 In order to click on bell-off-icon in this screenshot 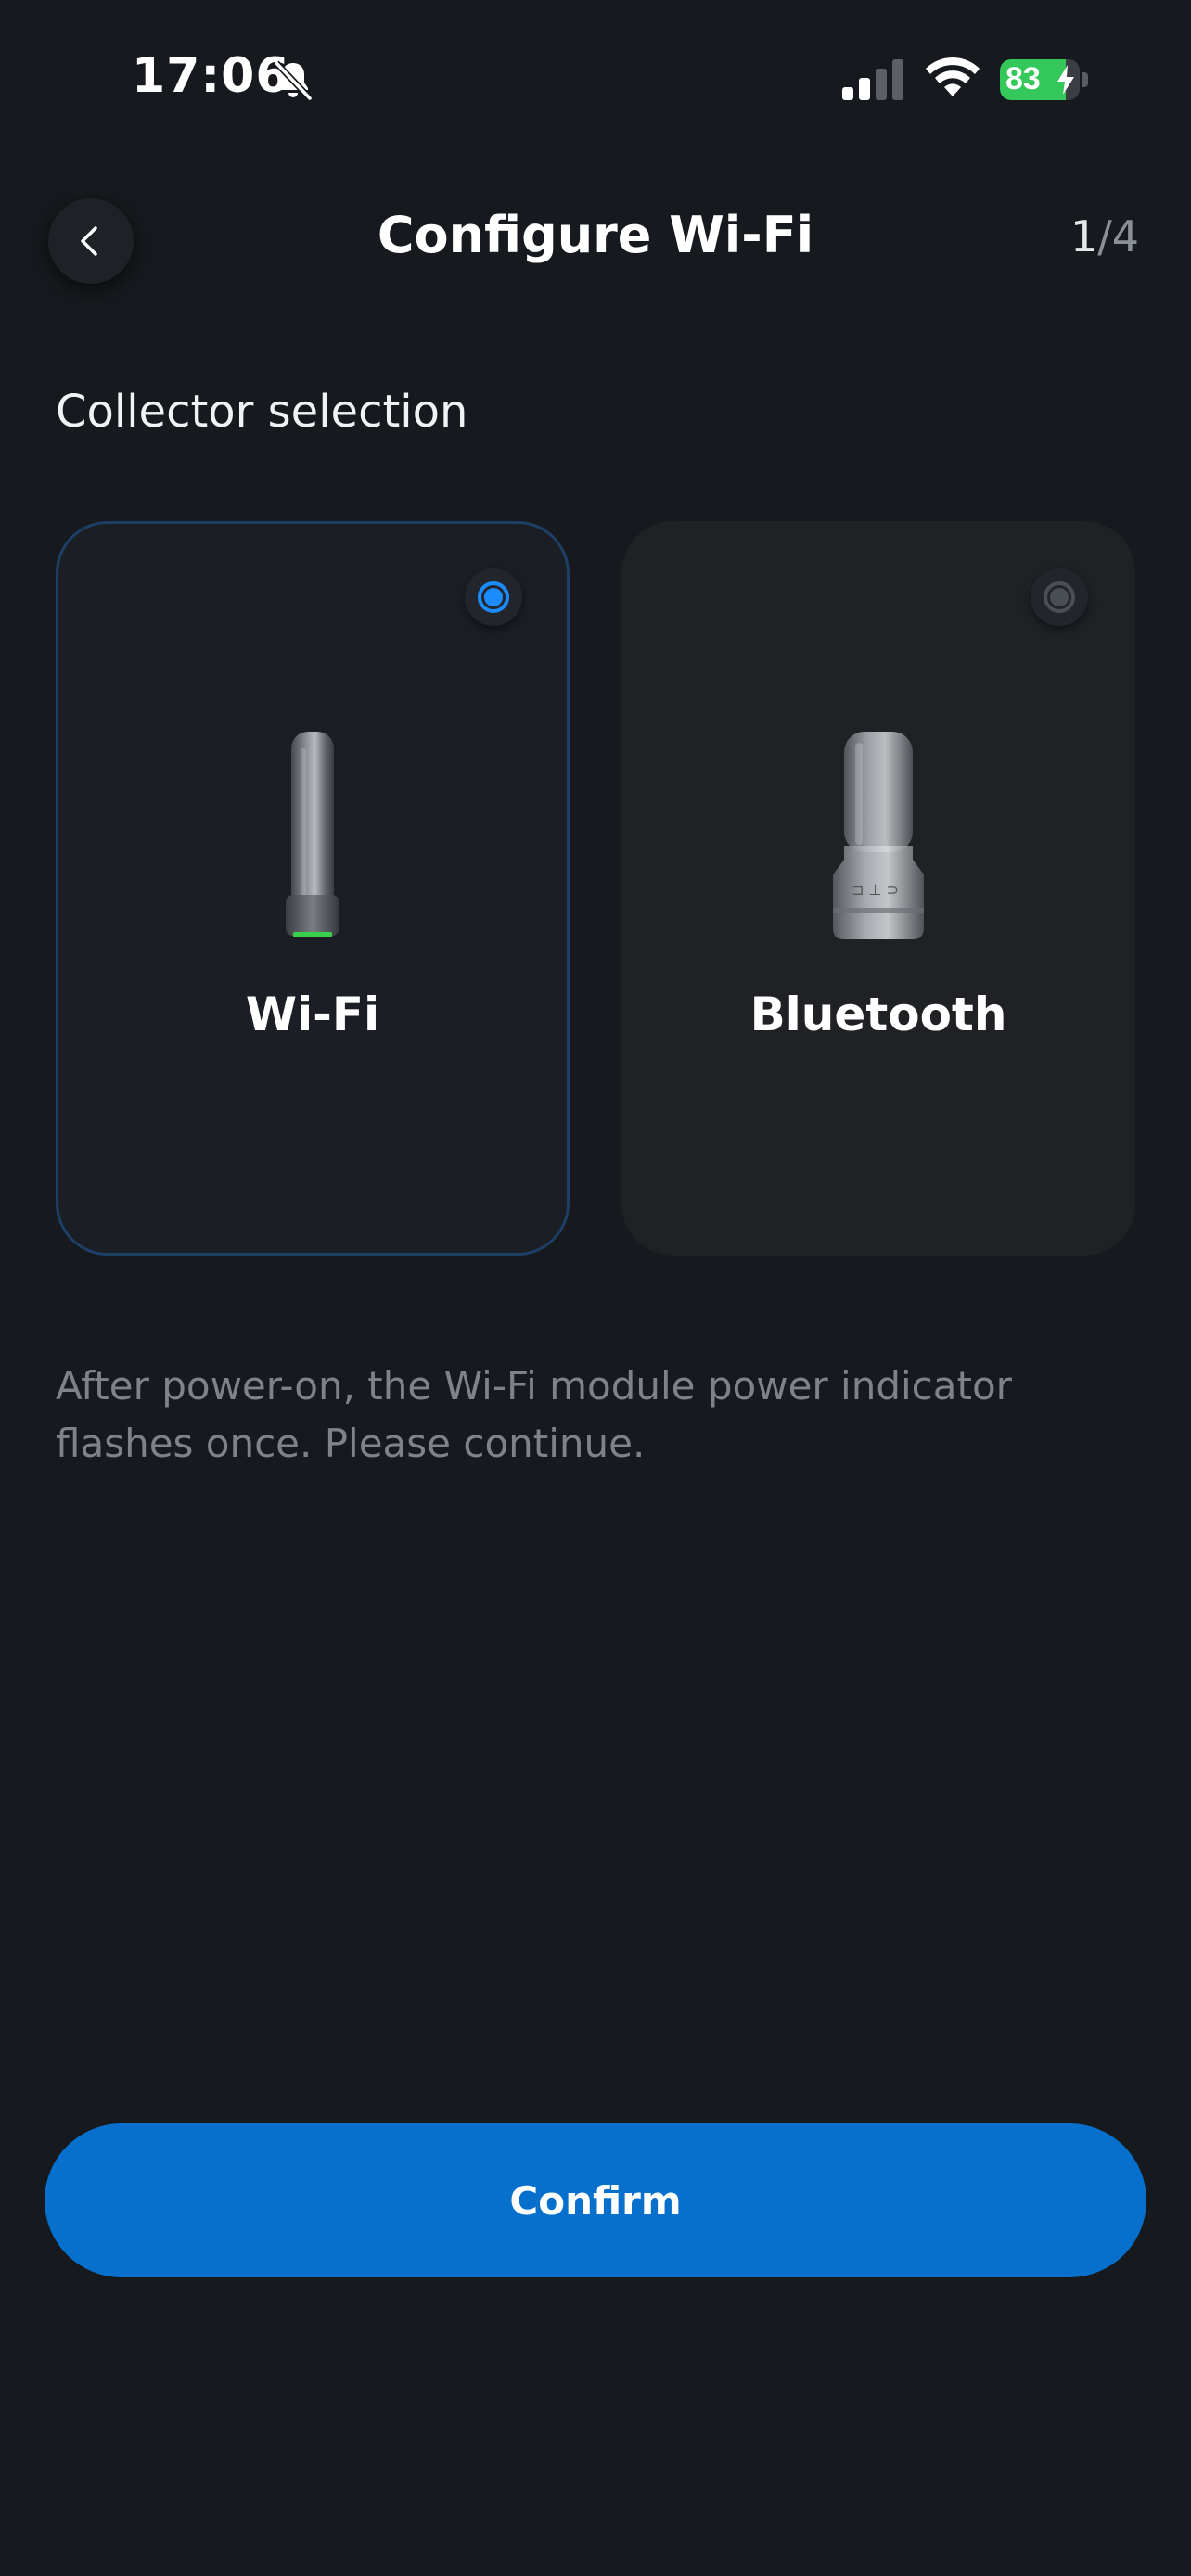, I will do `click(293, 80)`.